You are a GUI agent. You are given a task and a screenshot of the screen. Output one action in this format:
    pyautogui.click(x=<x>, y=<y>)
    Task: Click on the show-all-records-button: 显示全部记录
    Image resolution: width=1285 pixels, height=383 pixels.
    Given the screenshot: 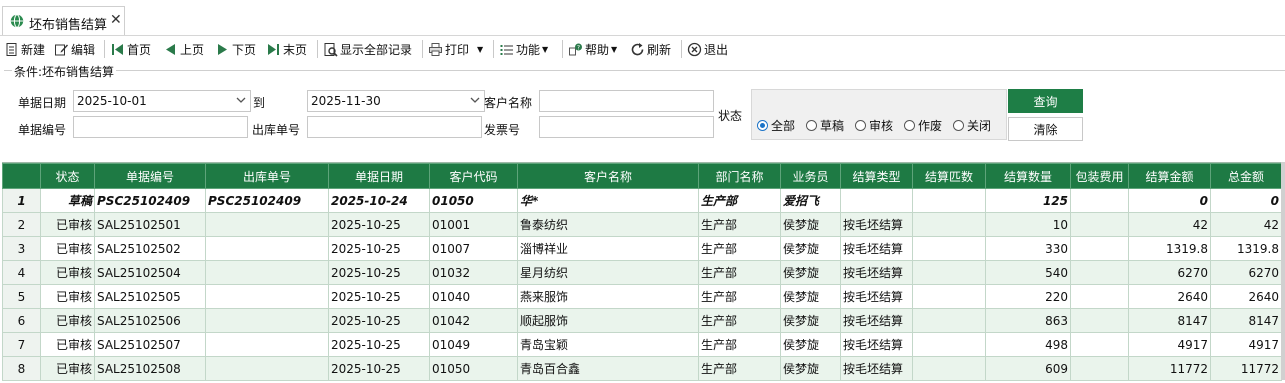 What is the action you would take?
    pyautogui.click(x=367, y=49)
    